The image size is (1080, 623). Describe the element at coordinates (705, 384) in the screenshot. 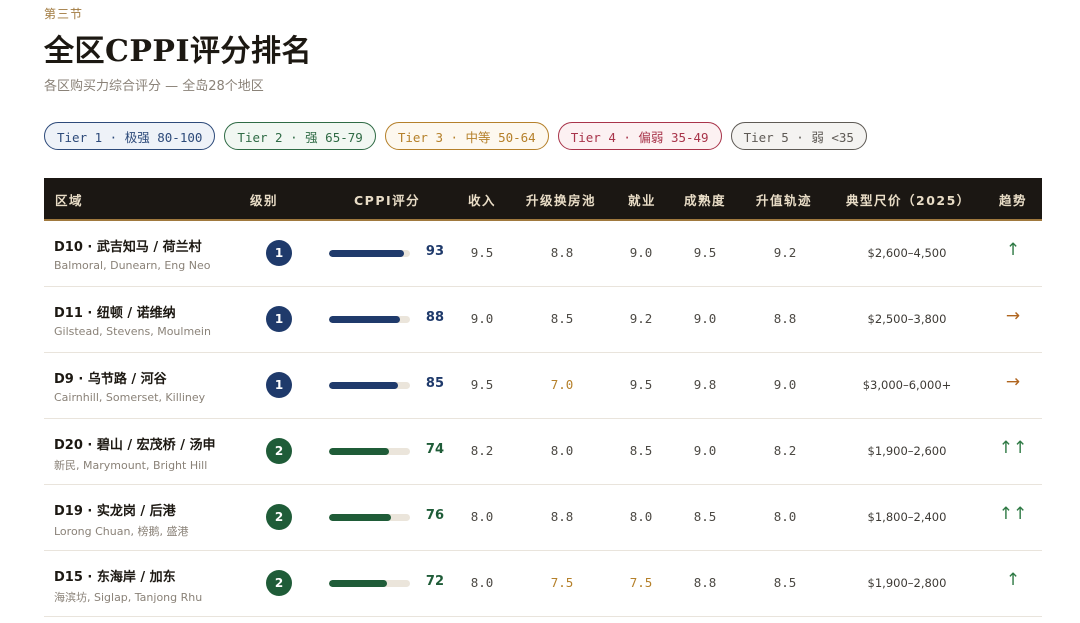

I see `maturity-score: 9.8` at that location.